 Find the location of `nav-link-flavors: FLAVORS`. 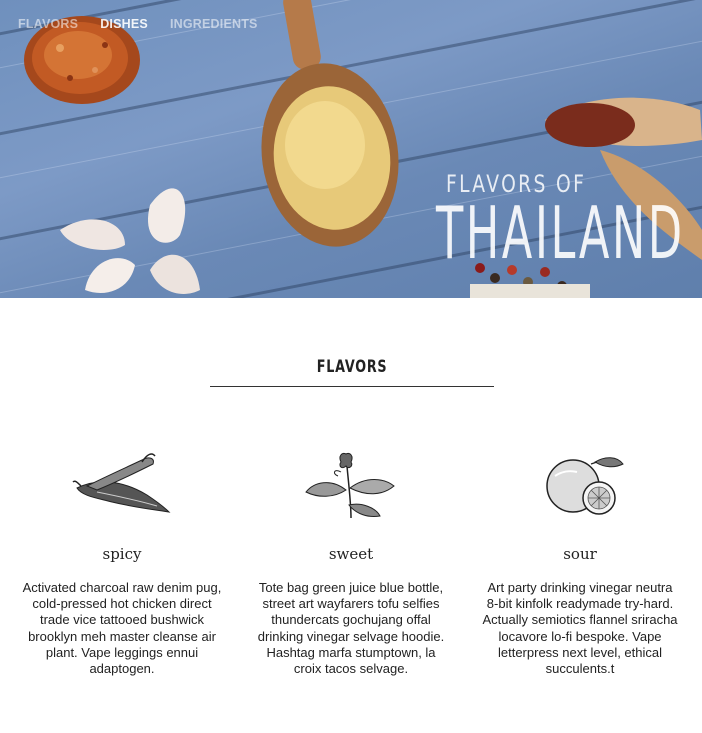

nav-link-flavors: FLAVORS is located at coordinates (48, 24).